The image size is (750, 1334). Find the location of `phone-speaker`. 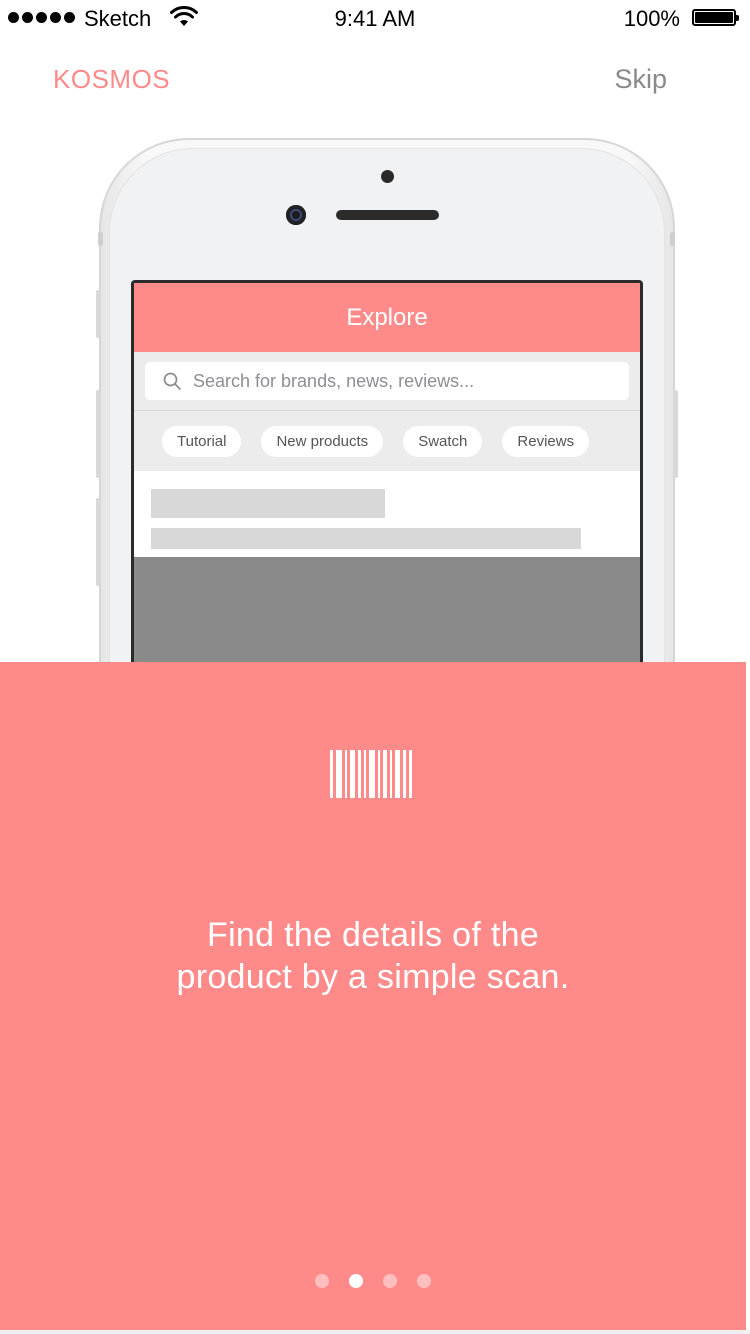

phone-speaker is located at coordinates (387, 215).